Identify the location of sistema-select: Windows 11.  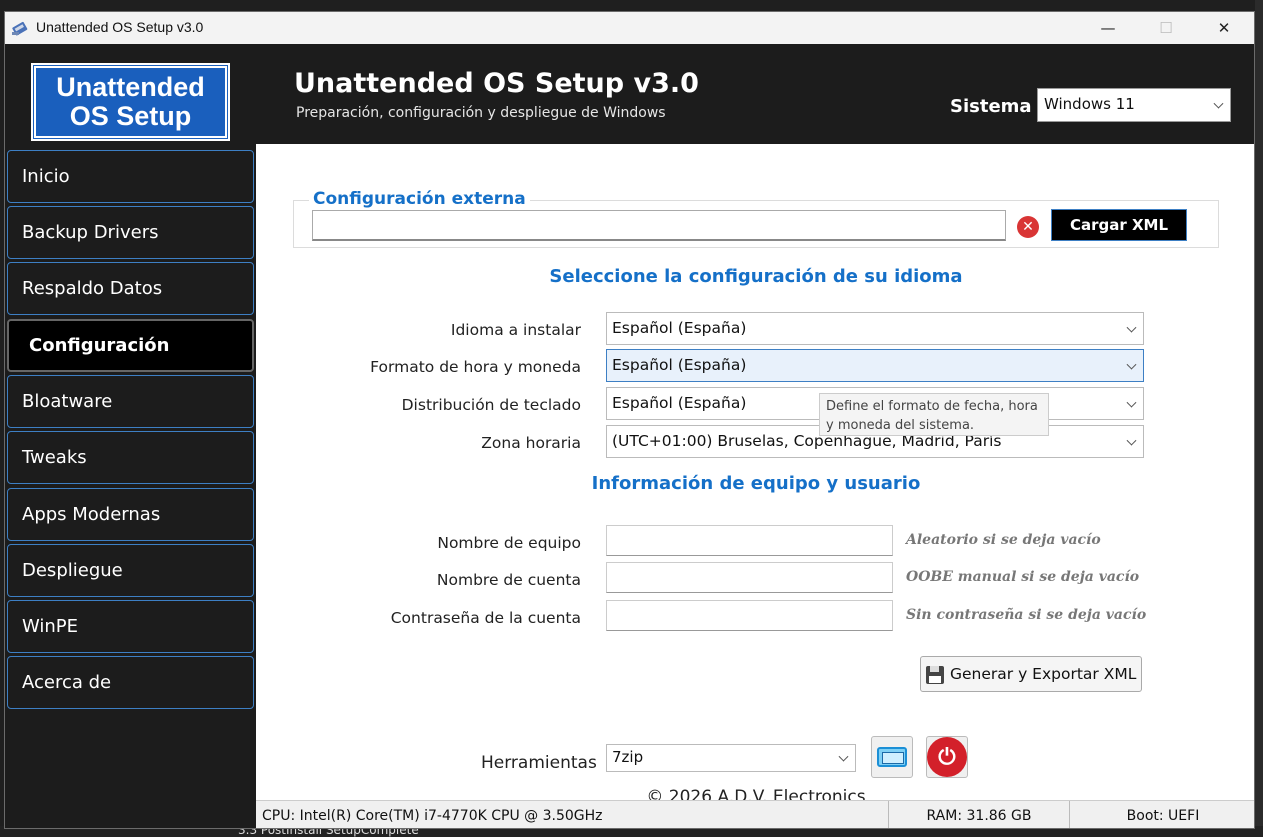
(1134, 105).